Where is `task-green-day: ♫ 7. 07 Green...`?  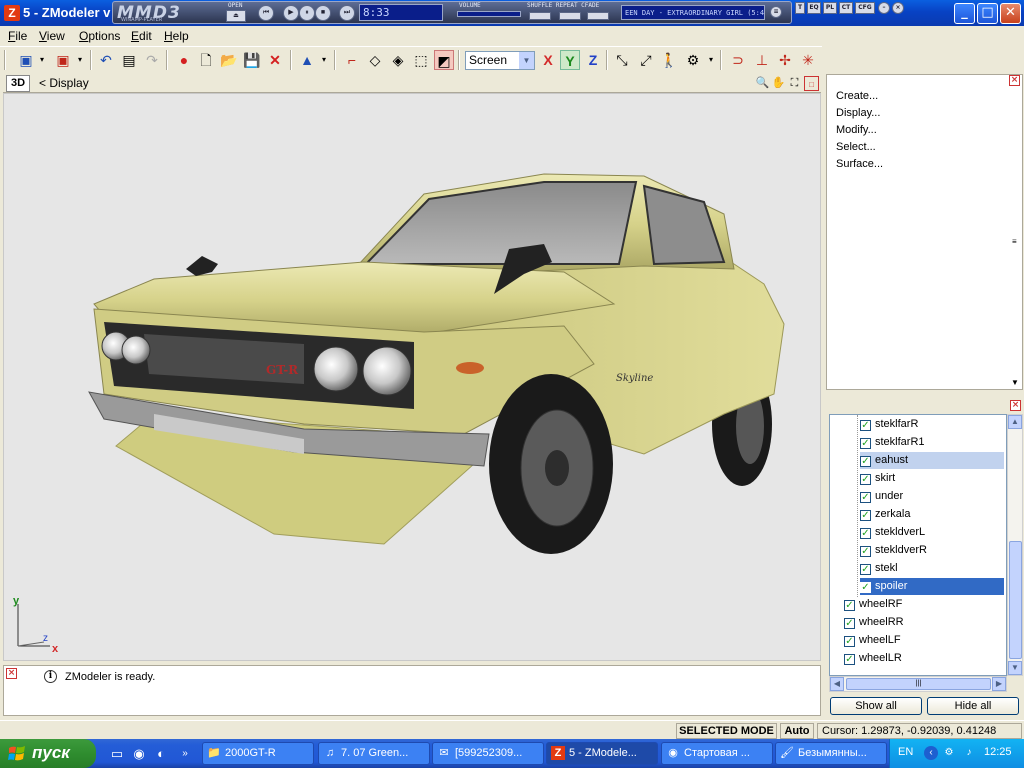
task-green-day: ♫ 7. 07 Green... is located at coordinates (374, 753).